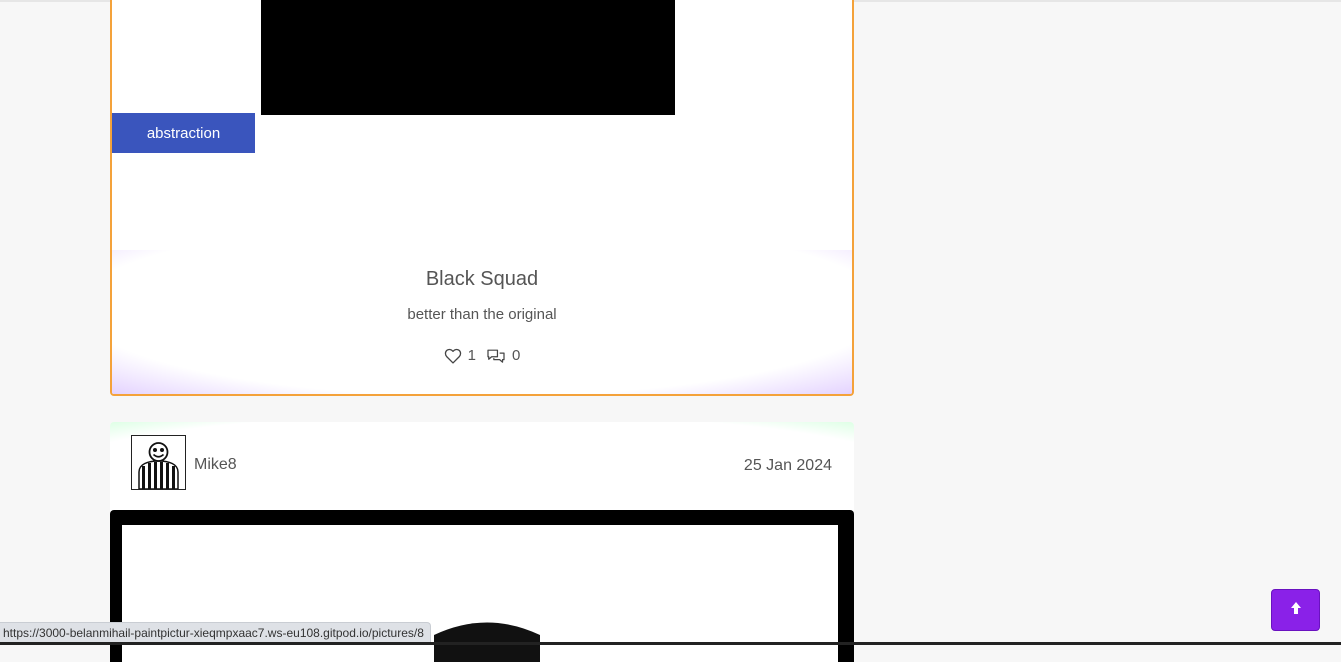 This screenshot has width=1341, height=662. I want to click on post-author: Mike8, so click(215, 465).